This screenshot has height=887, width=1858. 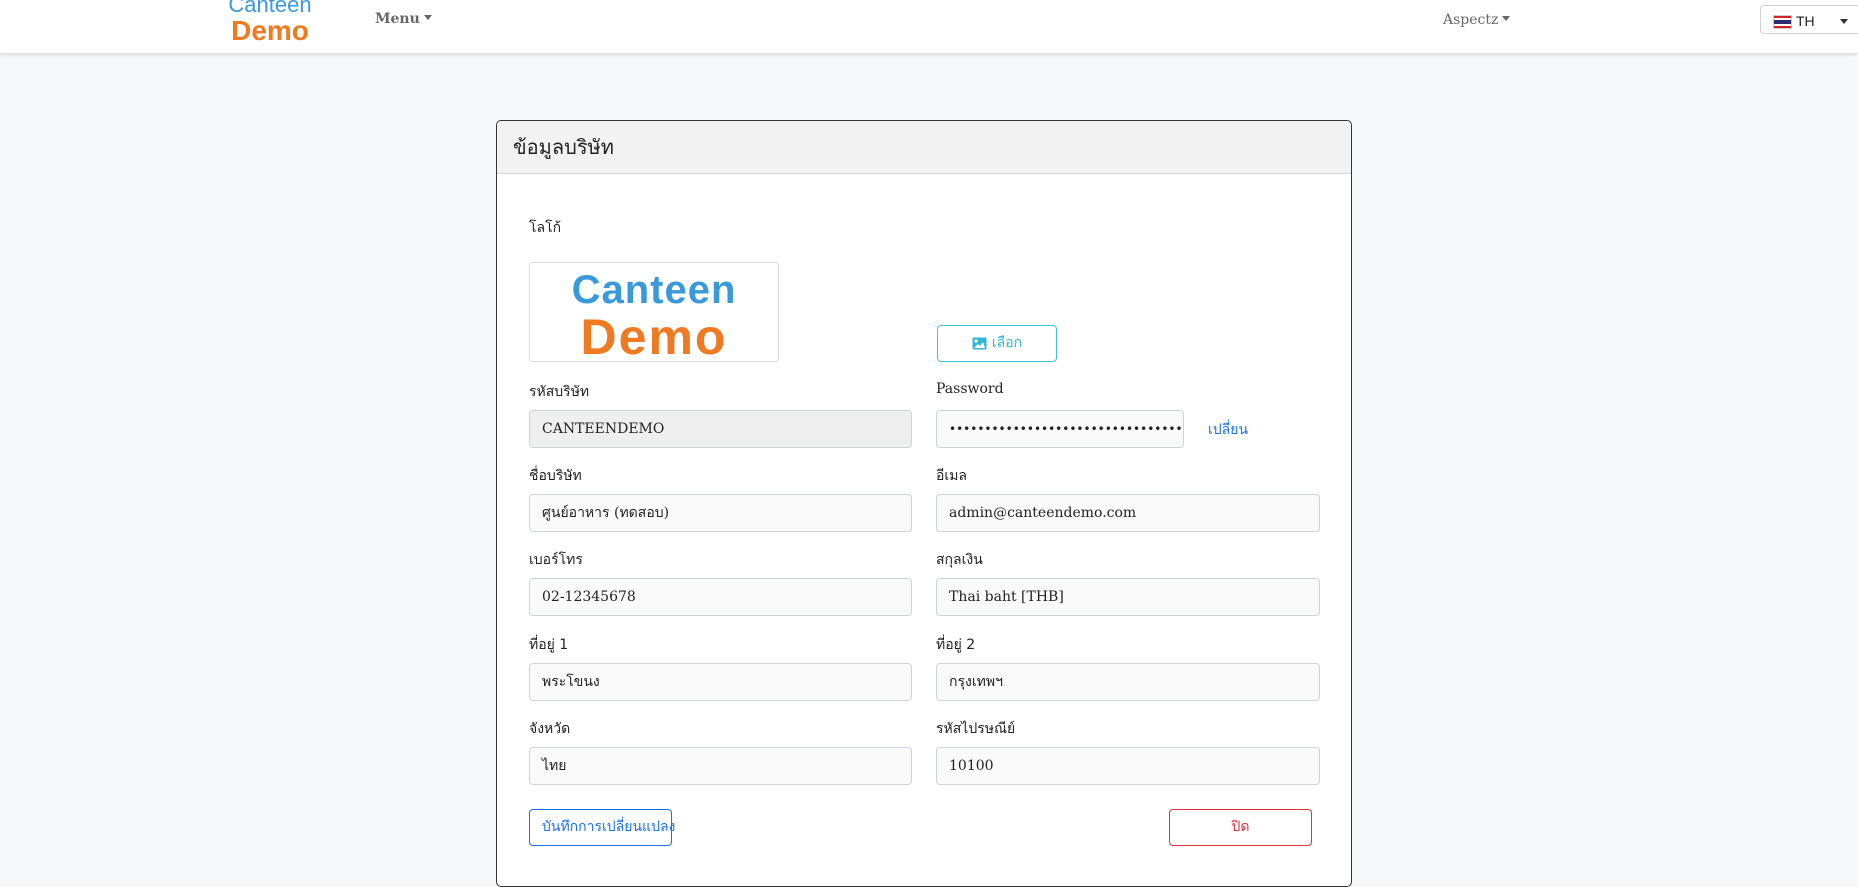 What do you see at coordinates (1240, 827) in the screenshot?
I see `close-button: ปิด` at bounding box center [1240, 827].